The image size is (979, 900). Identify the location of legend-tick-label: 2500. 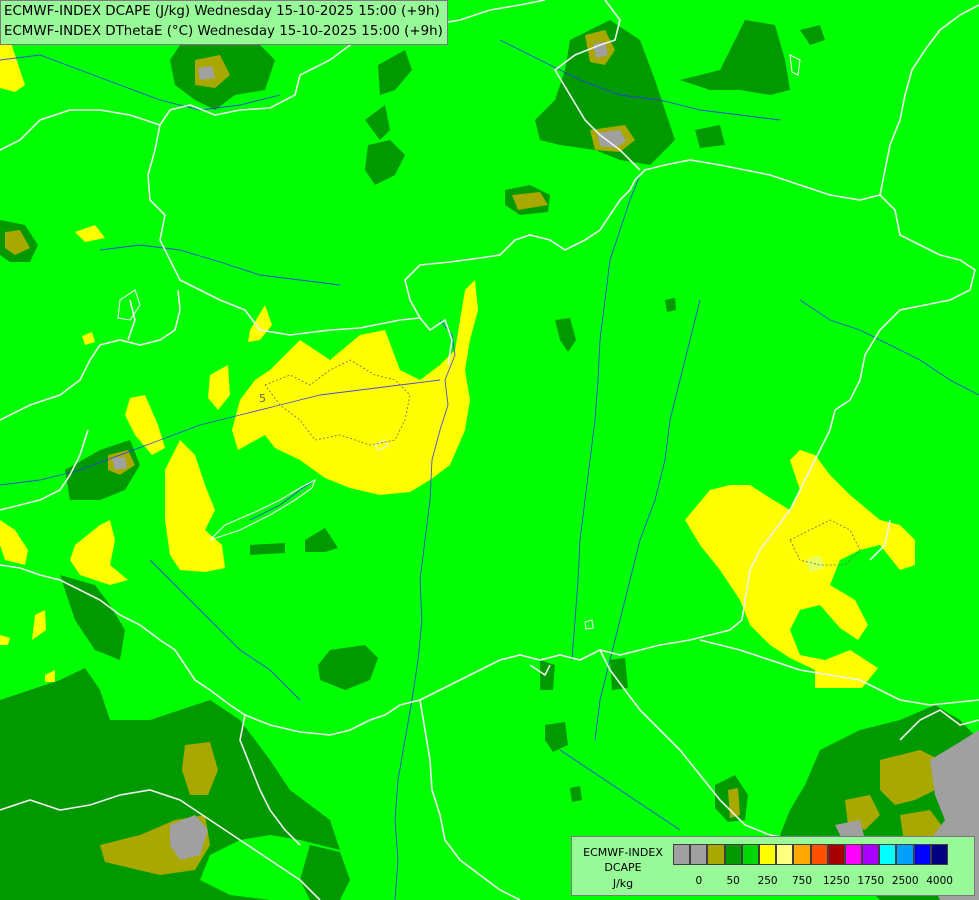
(905, 881).